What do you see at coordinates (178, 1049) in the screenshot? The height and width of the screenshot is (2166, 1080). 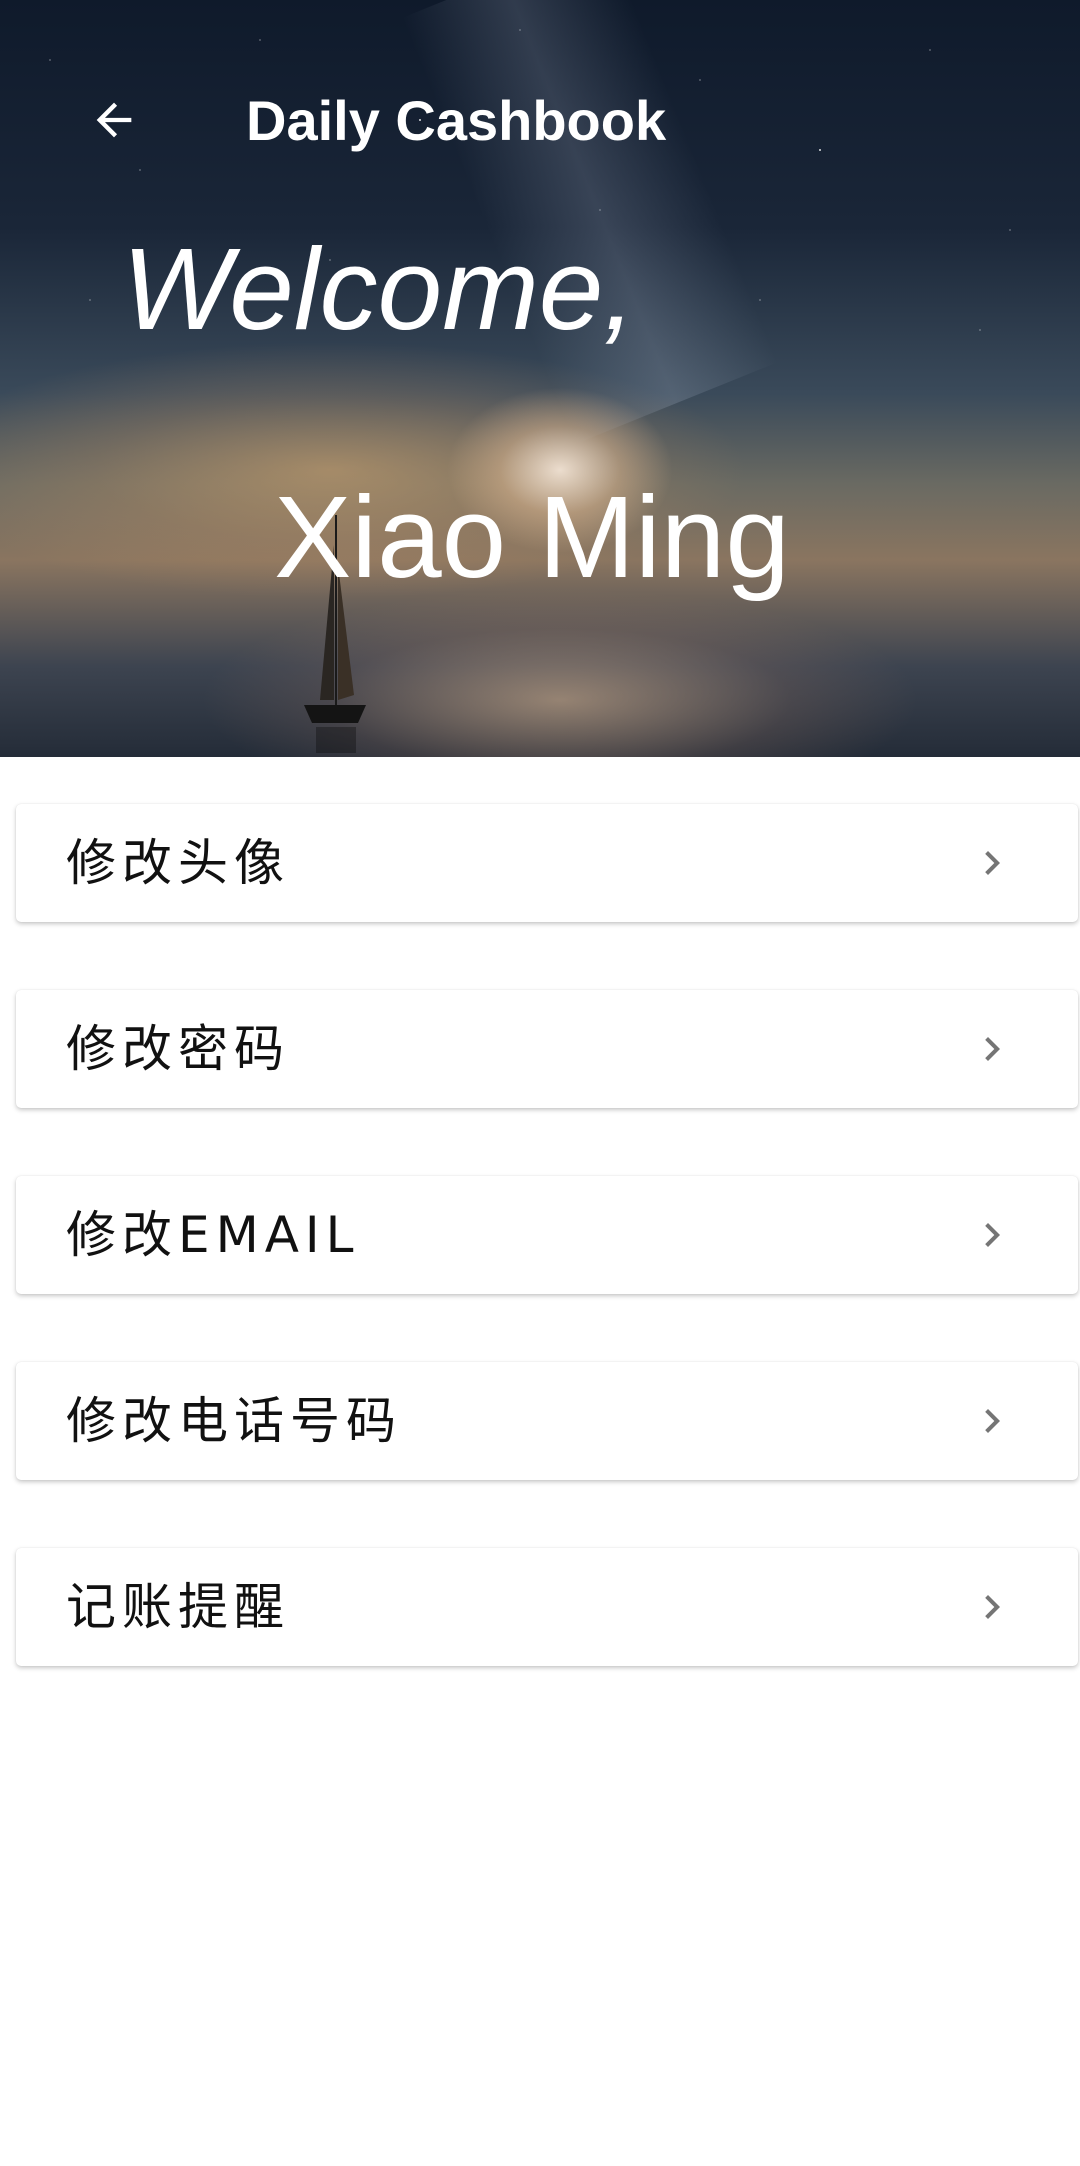 I see `menu-item-label: 修改密码` at bounding box center [178, 1049].